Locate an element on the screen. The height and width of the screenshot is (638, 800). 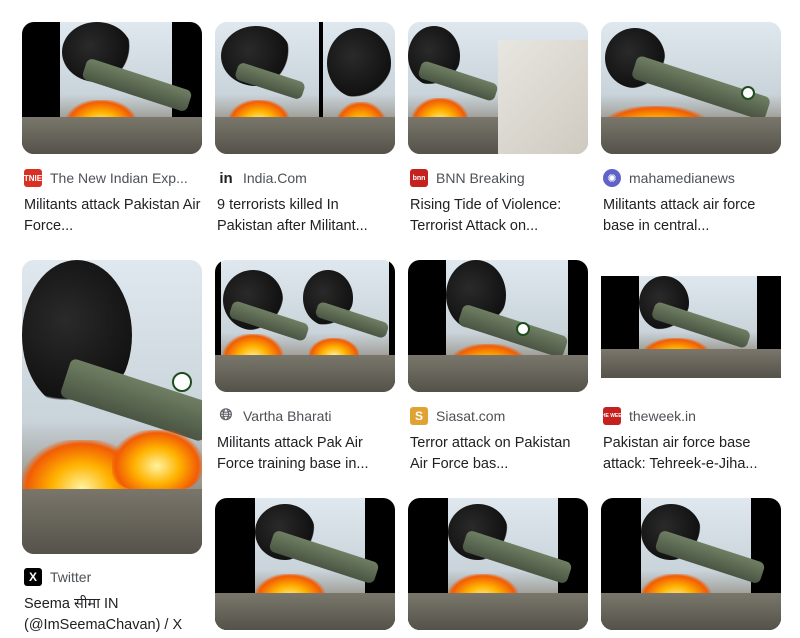
source-name: India.Com is located at coordinates (275, 178).